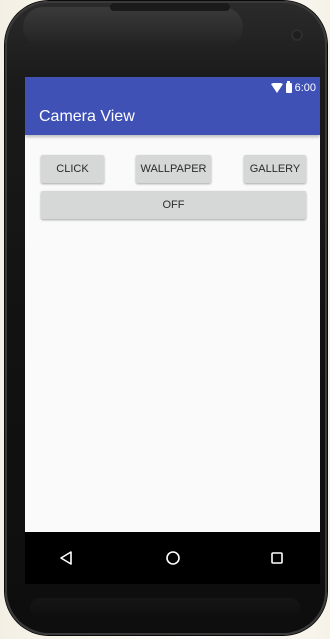 This screenshot has width=330, height=639. Describe the element at coordinates (305, 88) in the screenshot. I see `status-time: 6:00` at that location.